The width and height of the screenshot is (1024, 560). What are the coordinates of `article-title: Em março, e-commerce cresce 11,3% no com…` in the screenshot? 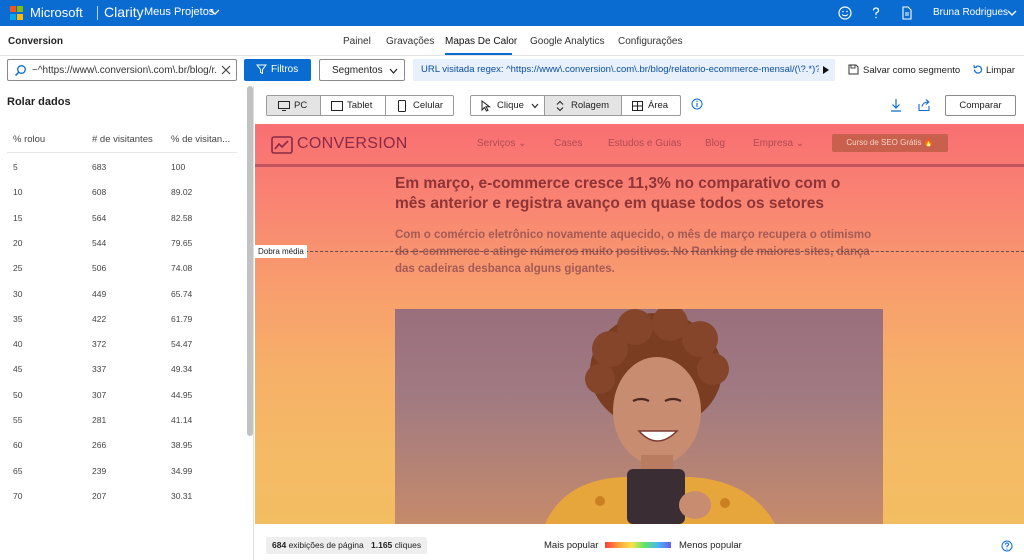 It's located at (618, 193).